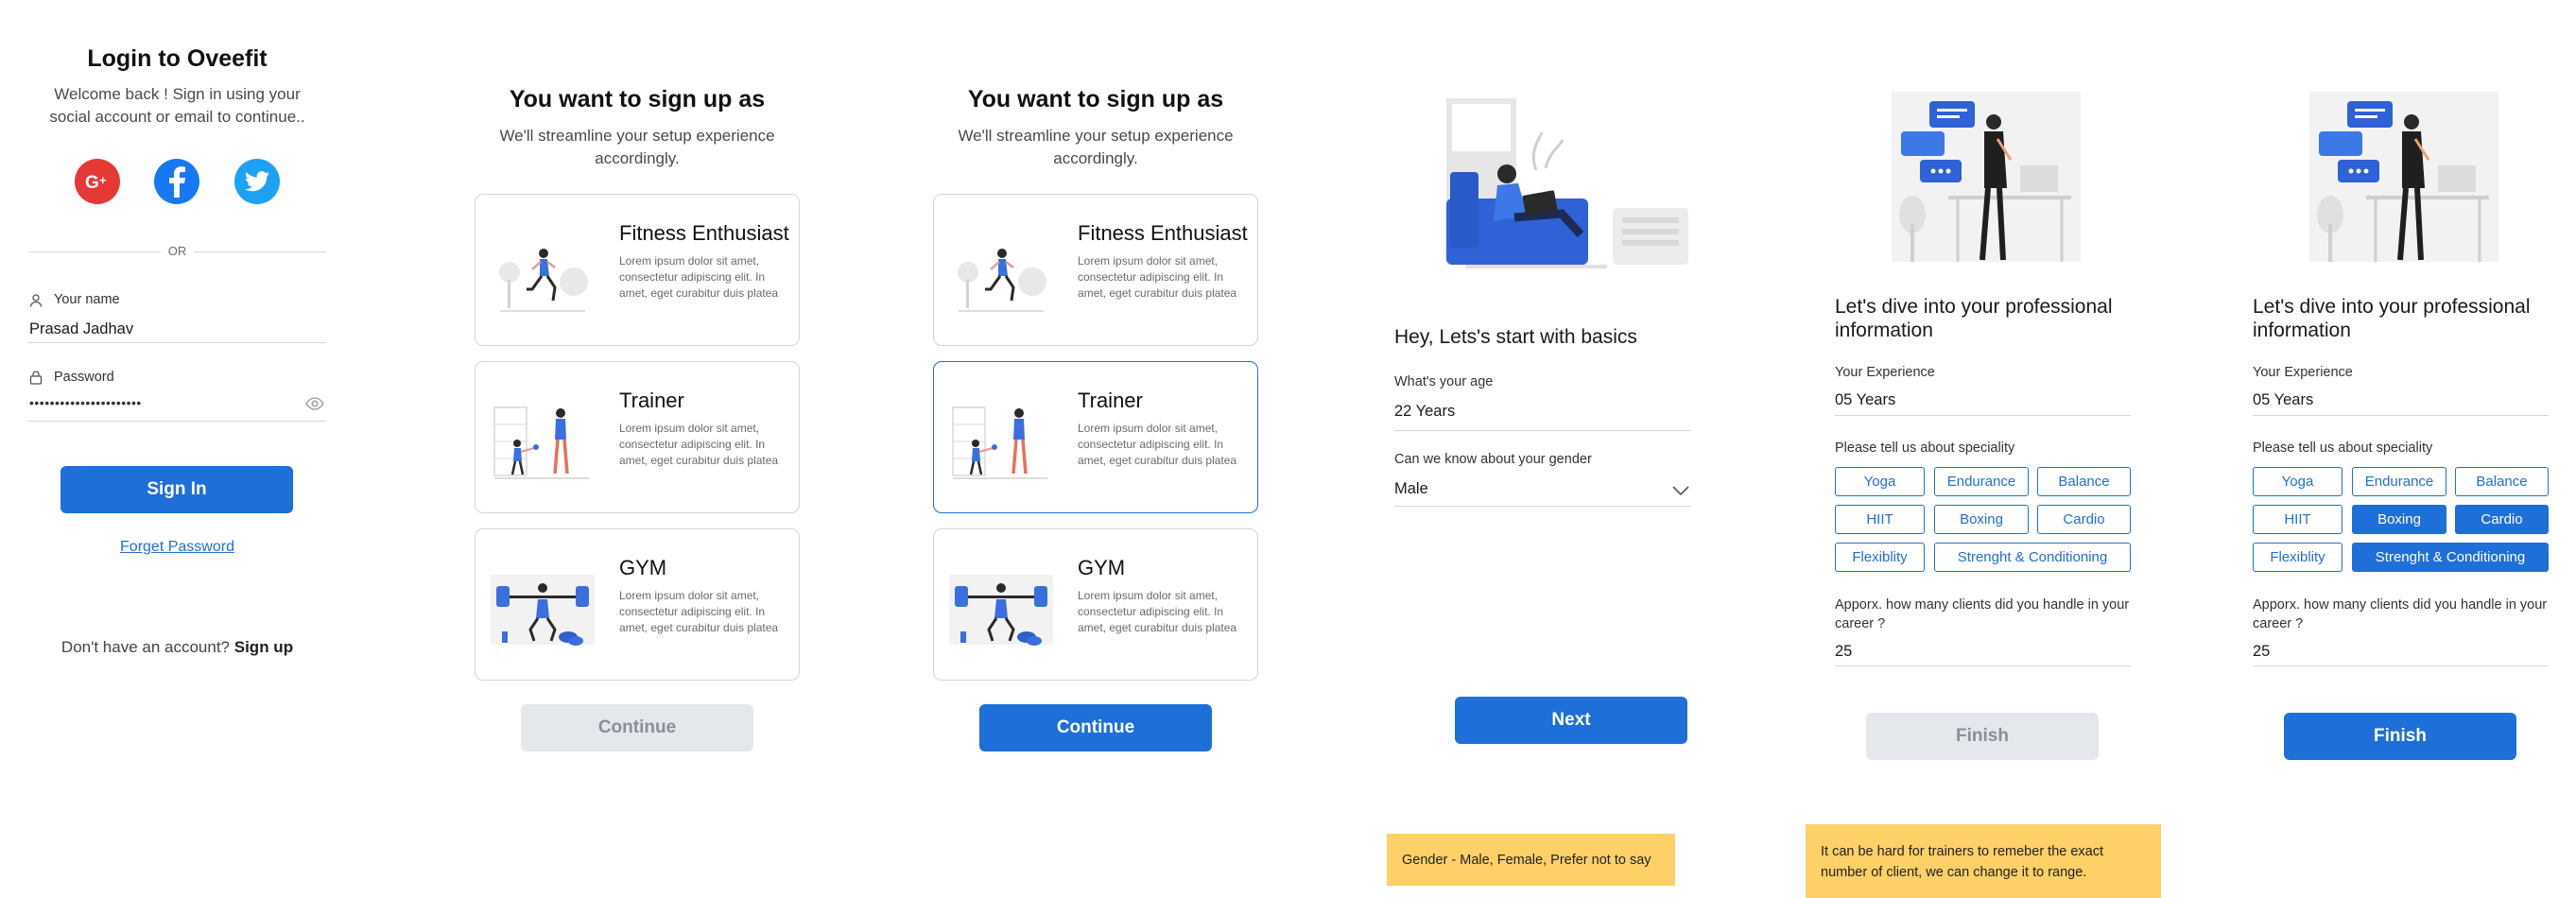  Describe the element at coordinates (1925, 448) in the screenshot. I see `speciality-label: Please tell us about speciality` at that location.